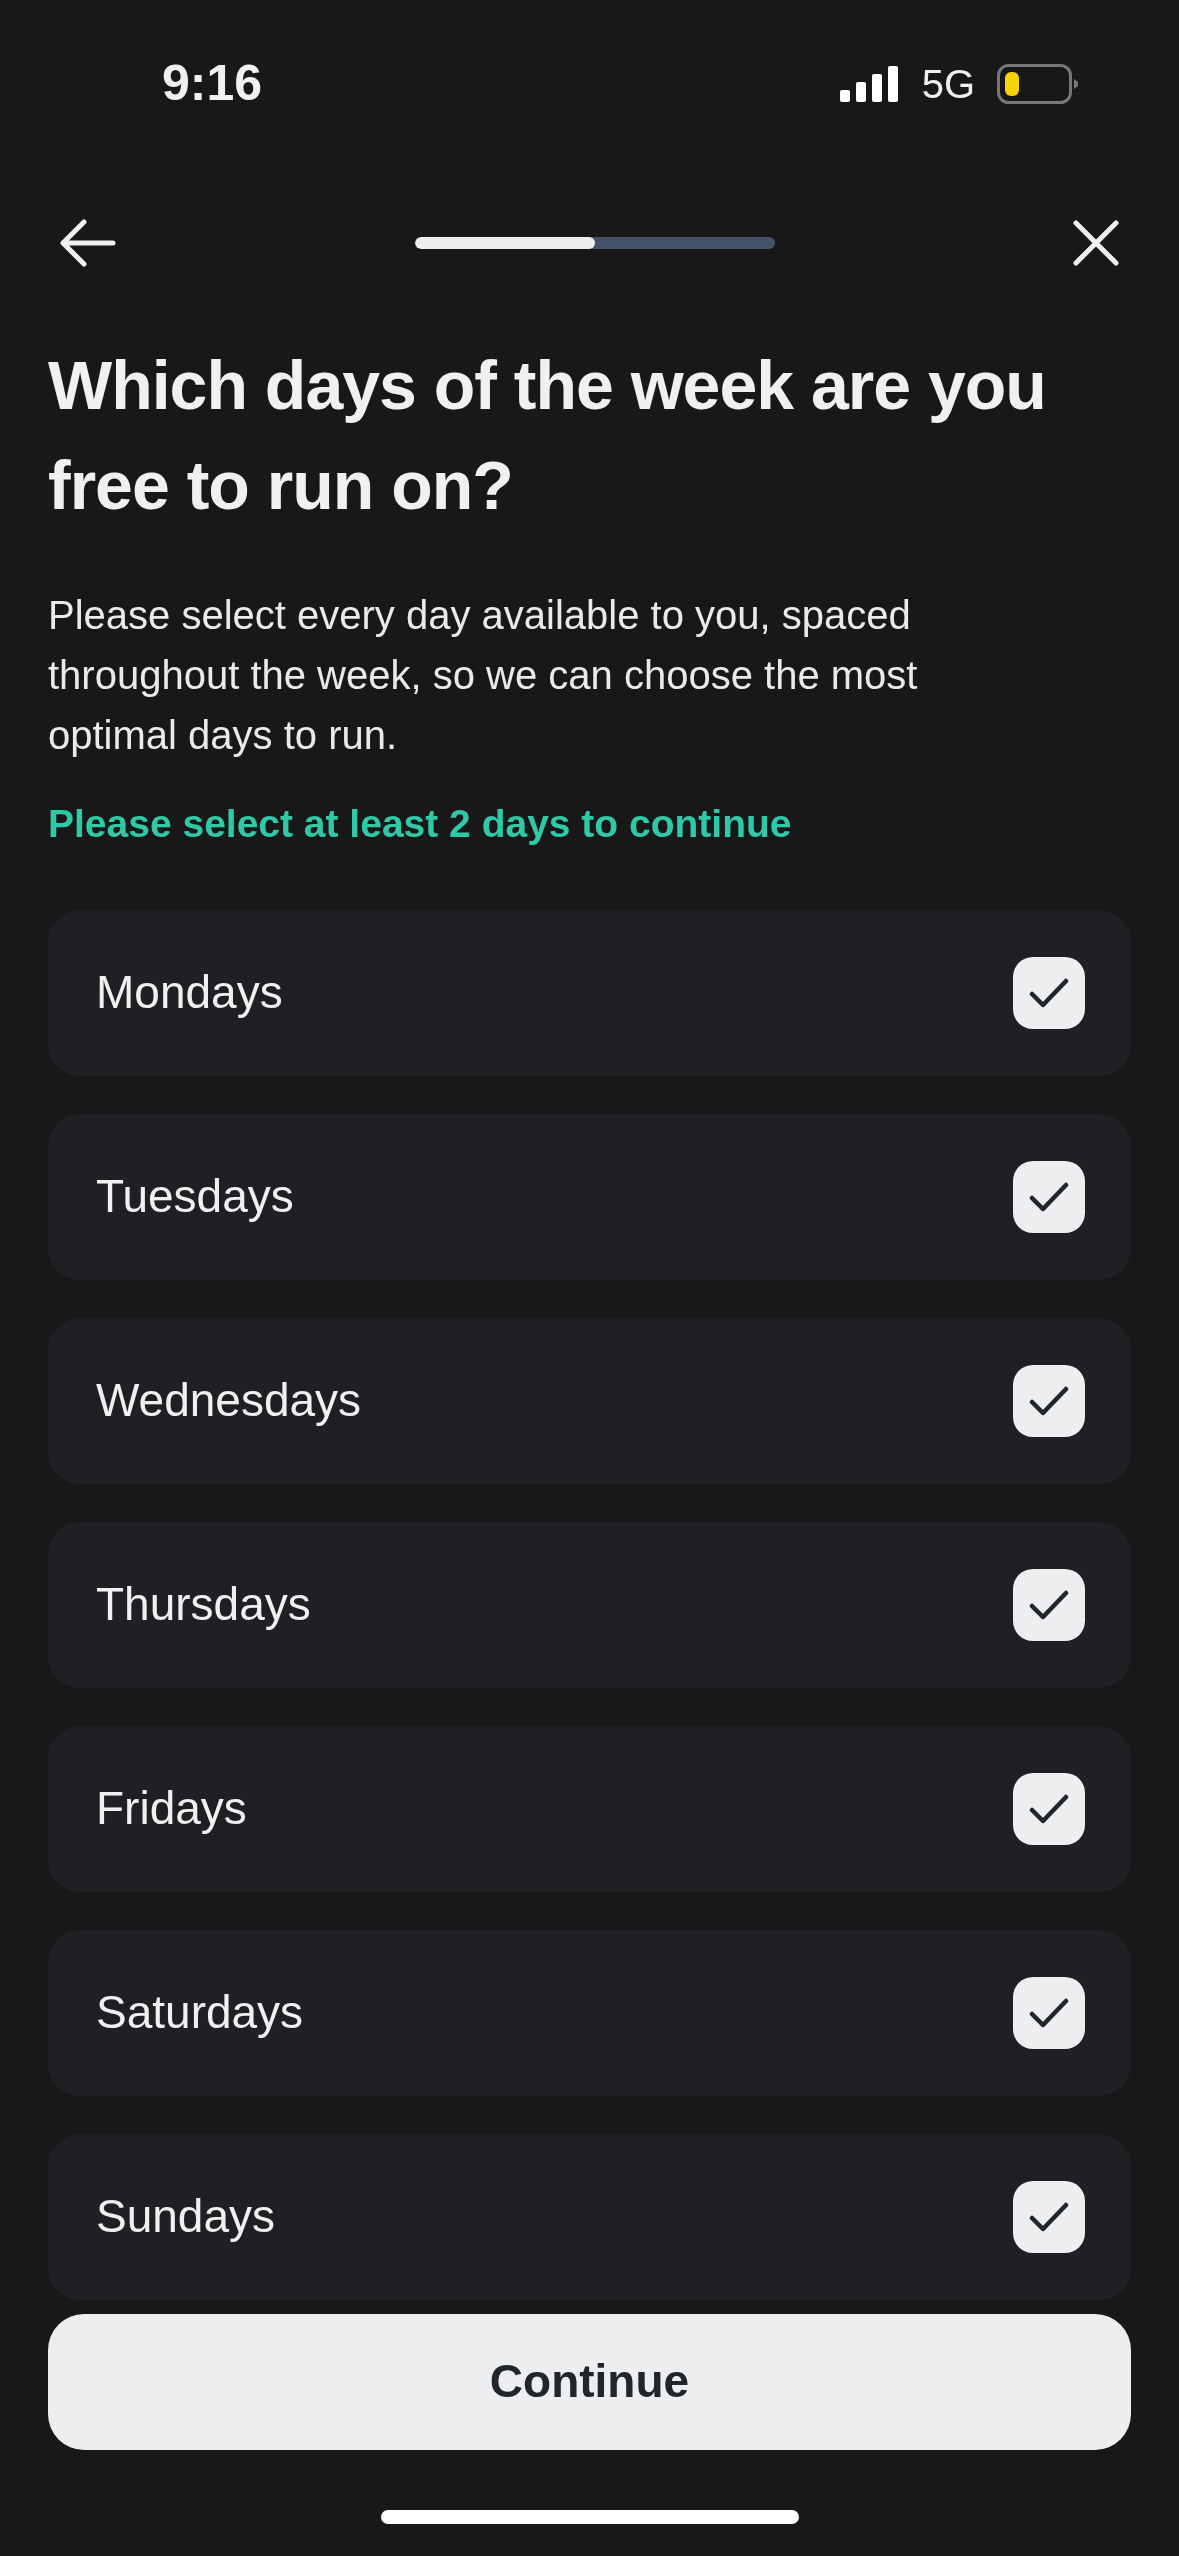 The width and height of the screenshot is (1179, 2556). Describe the element at coordinates (948, 84) in the screenshot. I see `network-label: 5G` at that location.